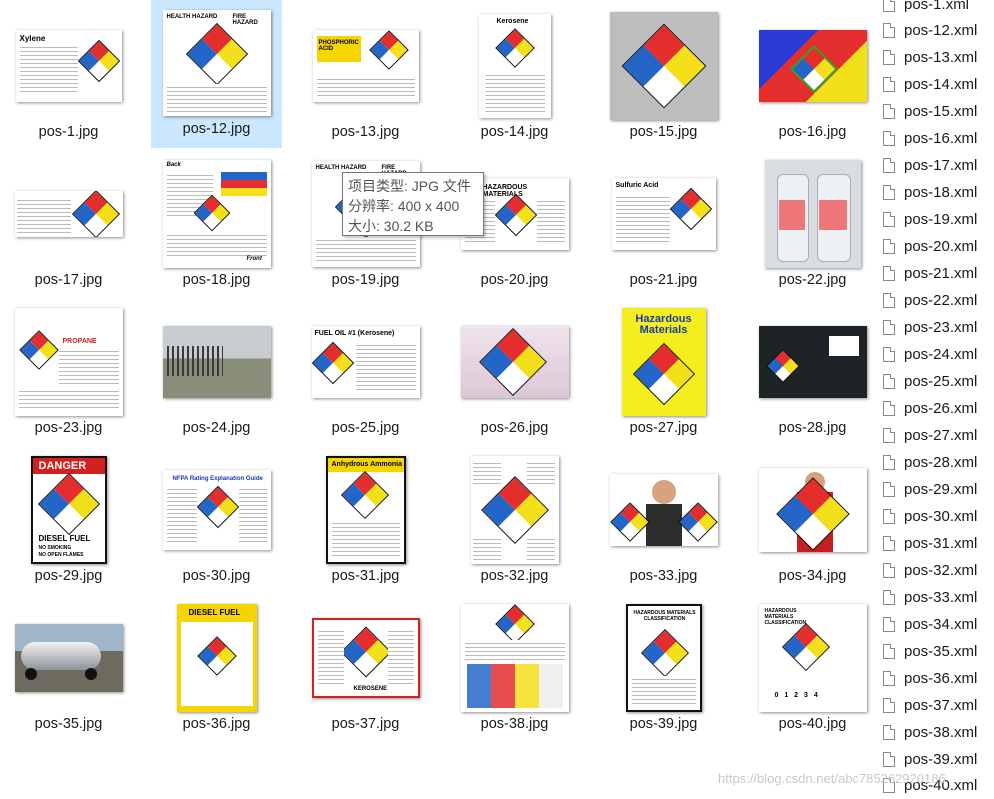 The height and width of the screenshot is (799, 994). Describe the element at coordinates (68, 66) in the screenshot. I see `thumbnail-image: Xylene` at that location.